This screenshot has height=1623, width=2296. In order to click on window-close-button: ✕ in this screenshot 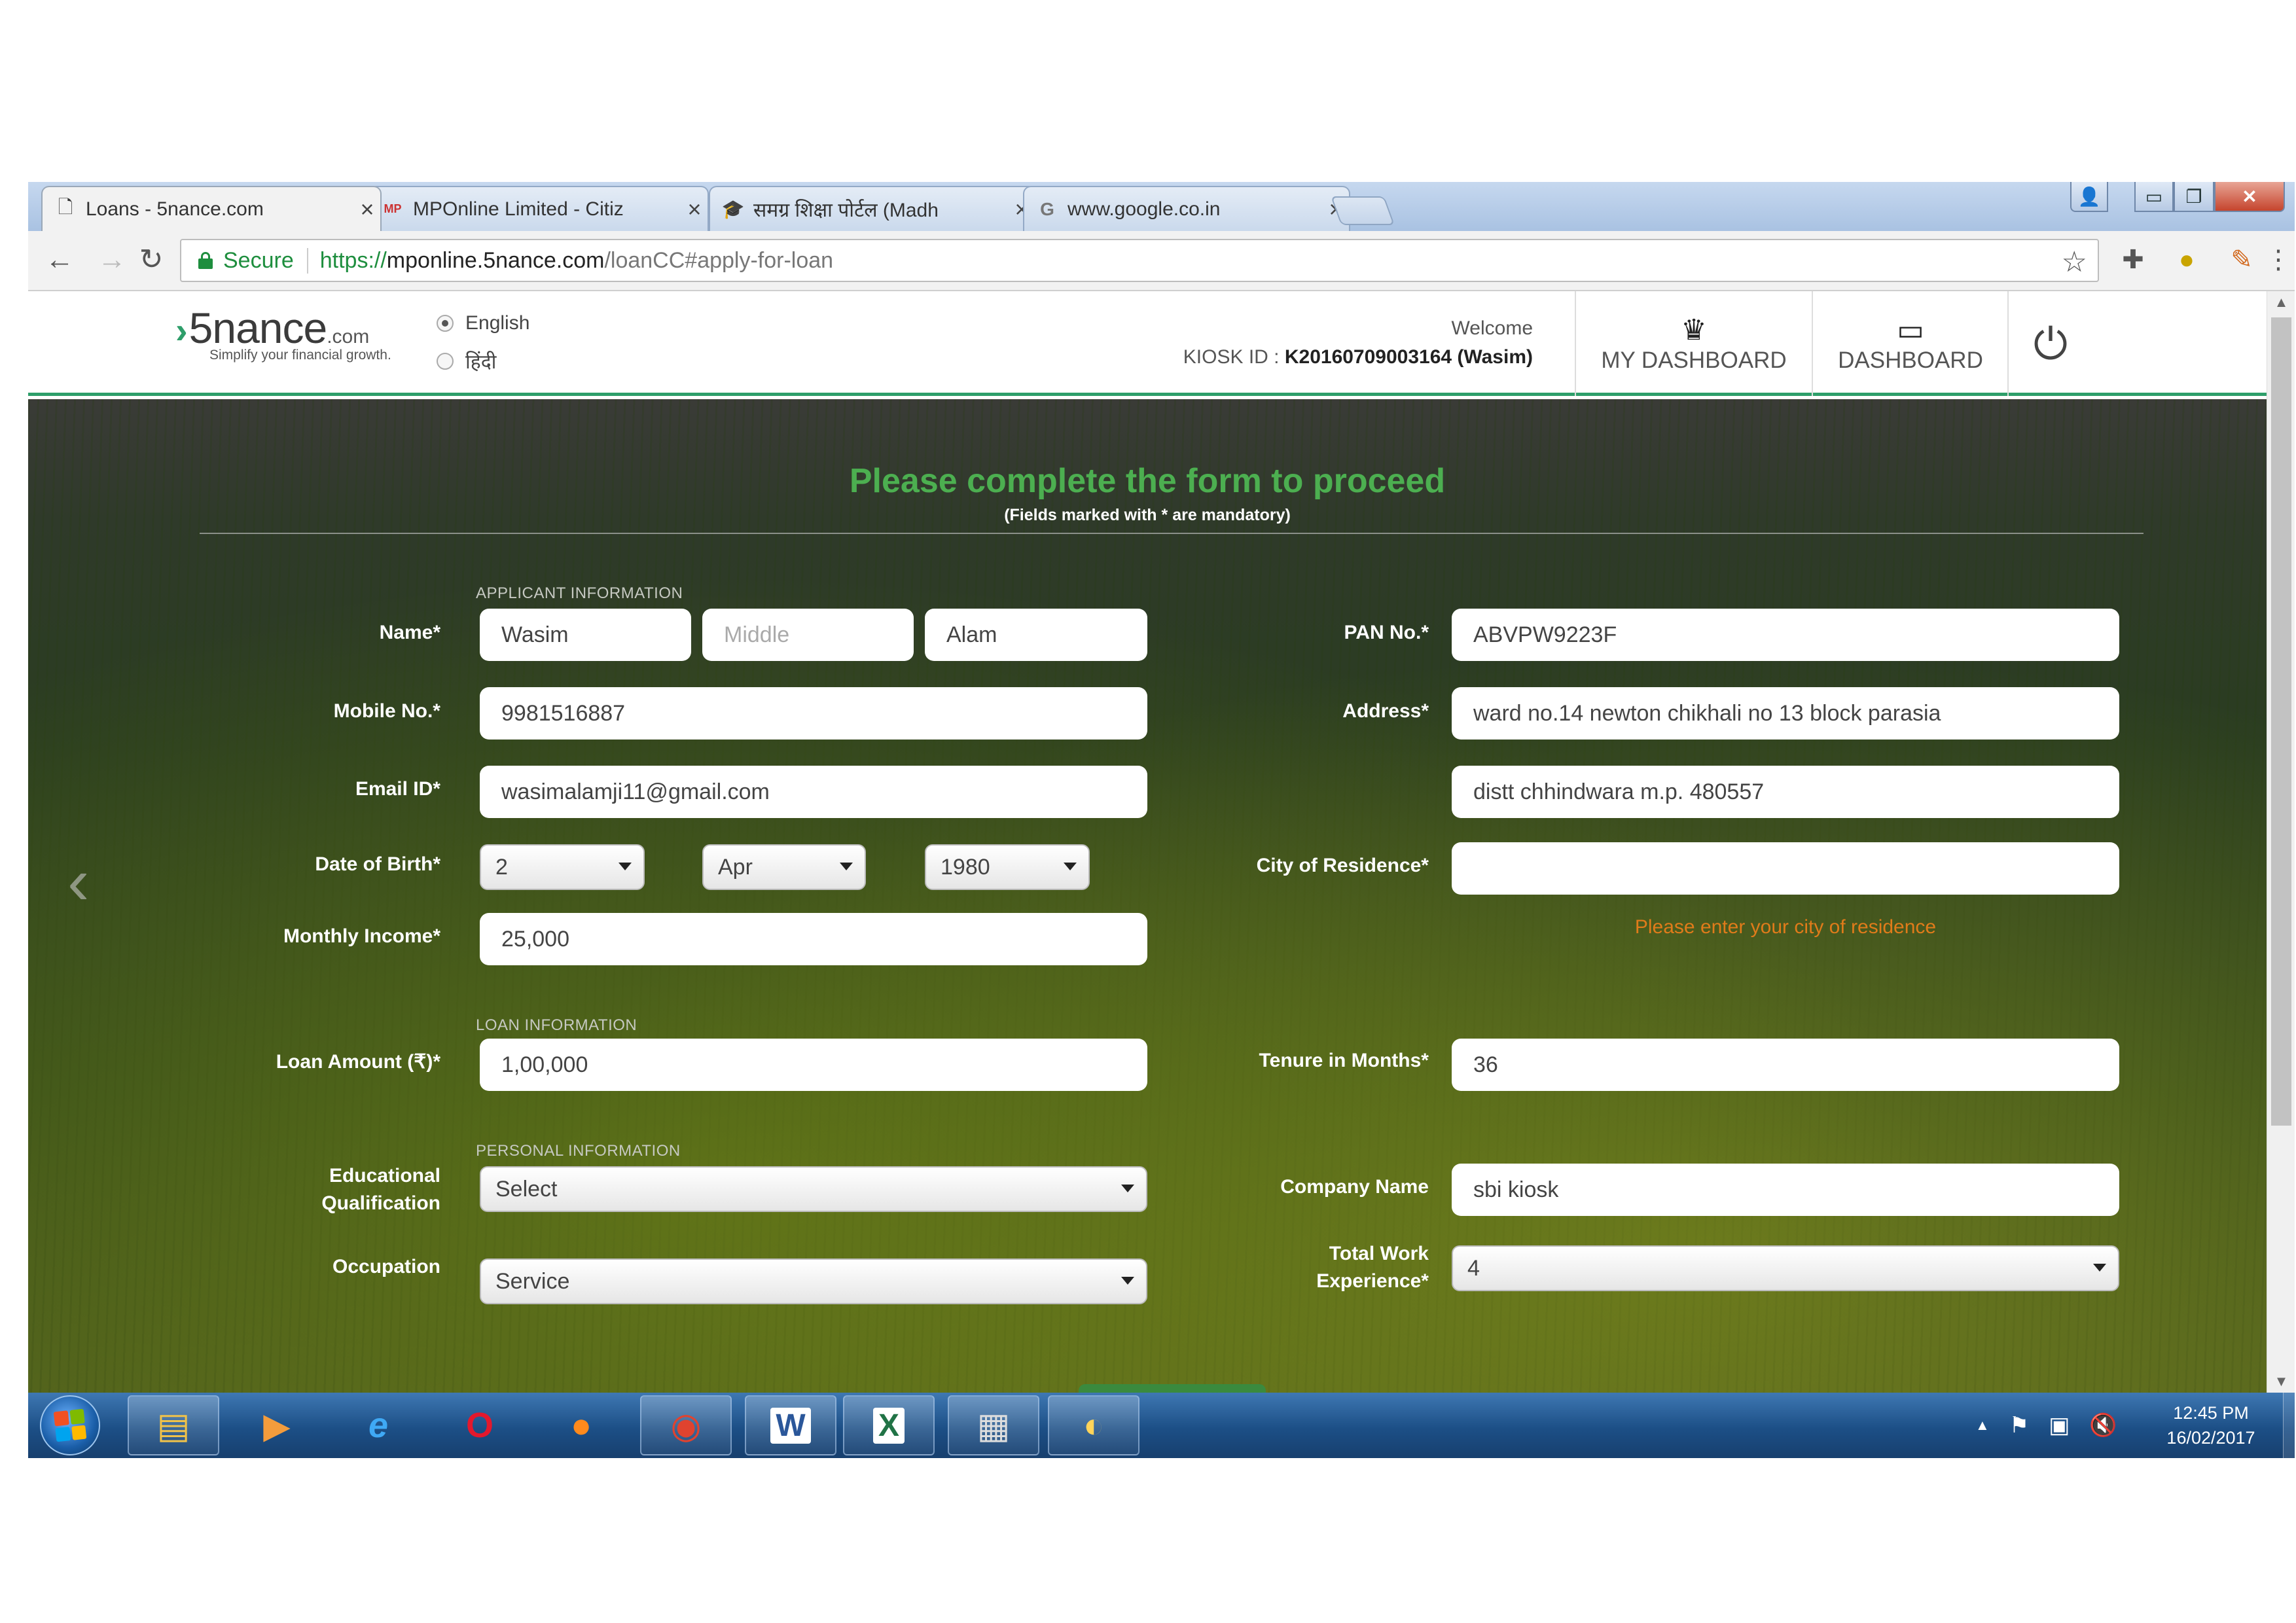, I will do `click(2249, 197)`.